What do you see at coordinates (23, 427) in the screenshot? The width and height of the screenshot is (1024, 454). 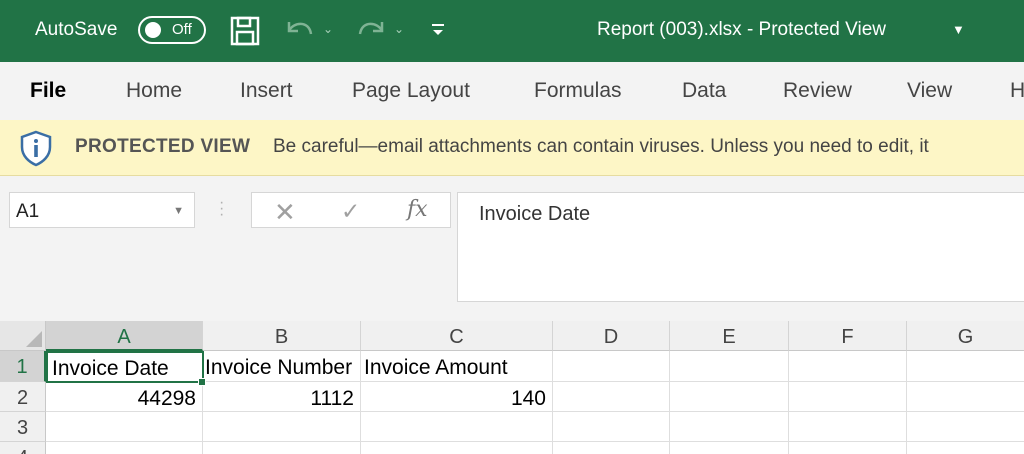 I see `row-header-3: 3` at bounding box center [23, 427].